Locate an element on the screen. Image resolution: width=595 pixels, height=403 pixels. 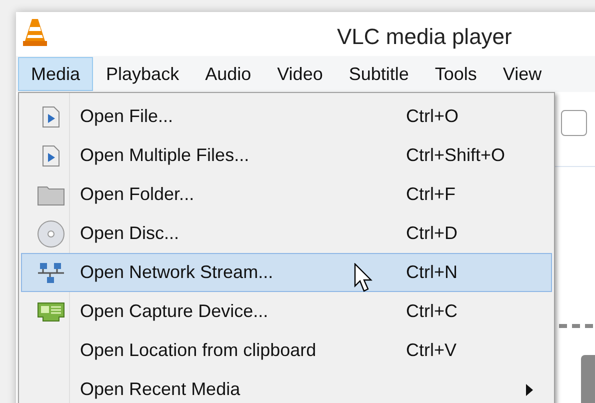
menu-item: Subtitle is located at coordinates (379, 74).